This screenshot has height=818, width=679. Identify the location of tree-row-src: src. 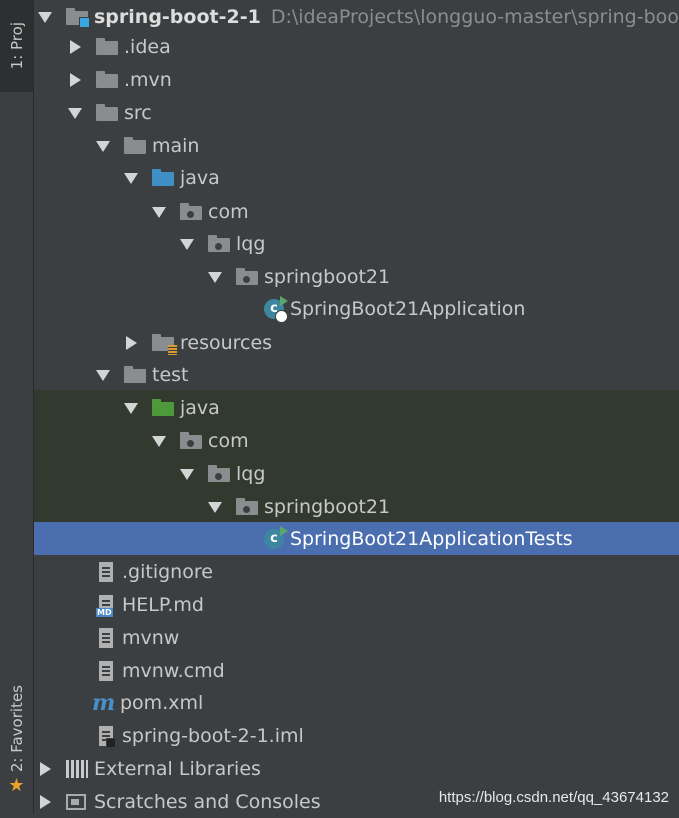
(356, 112).